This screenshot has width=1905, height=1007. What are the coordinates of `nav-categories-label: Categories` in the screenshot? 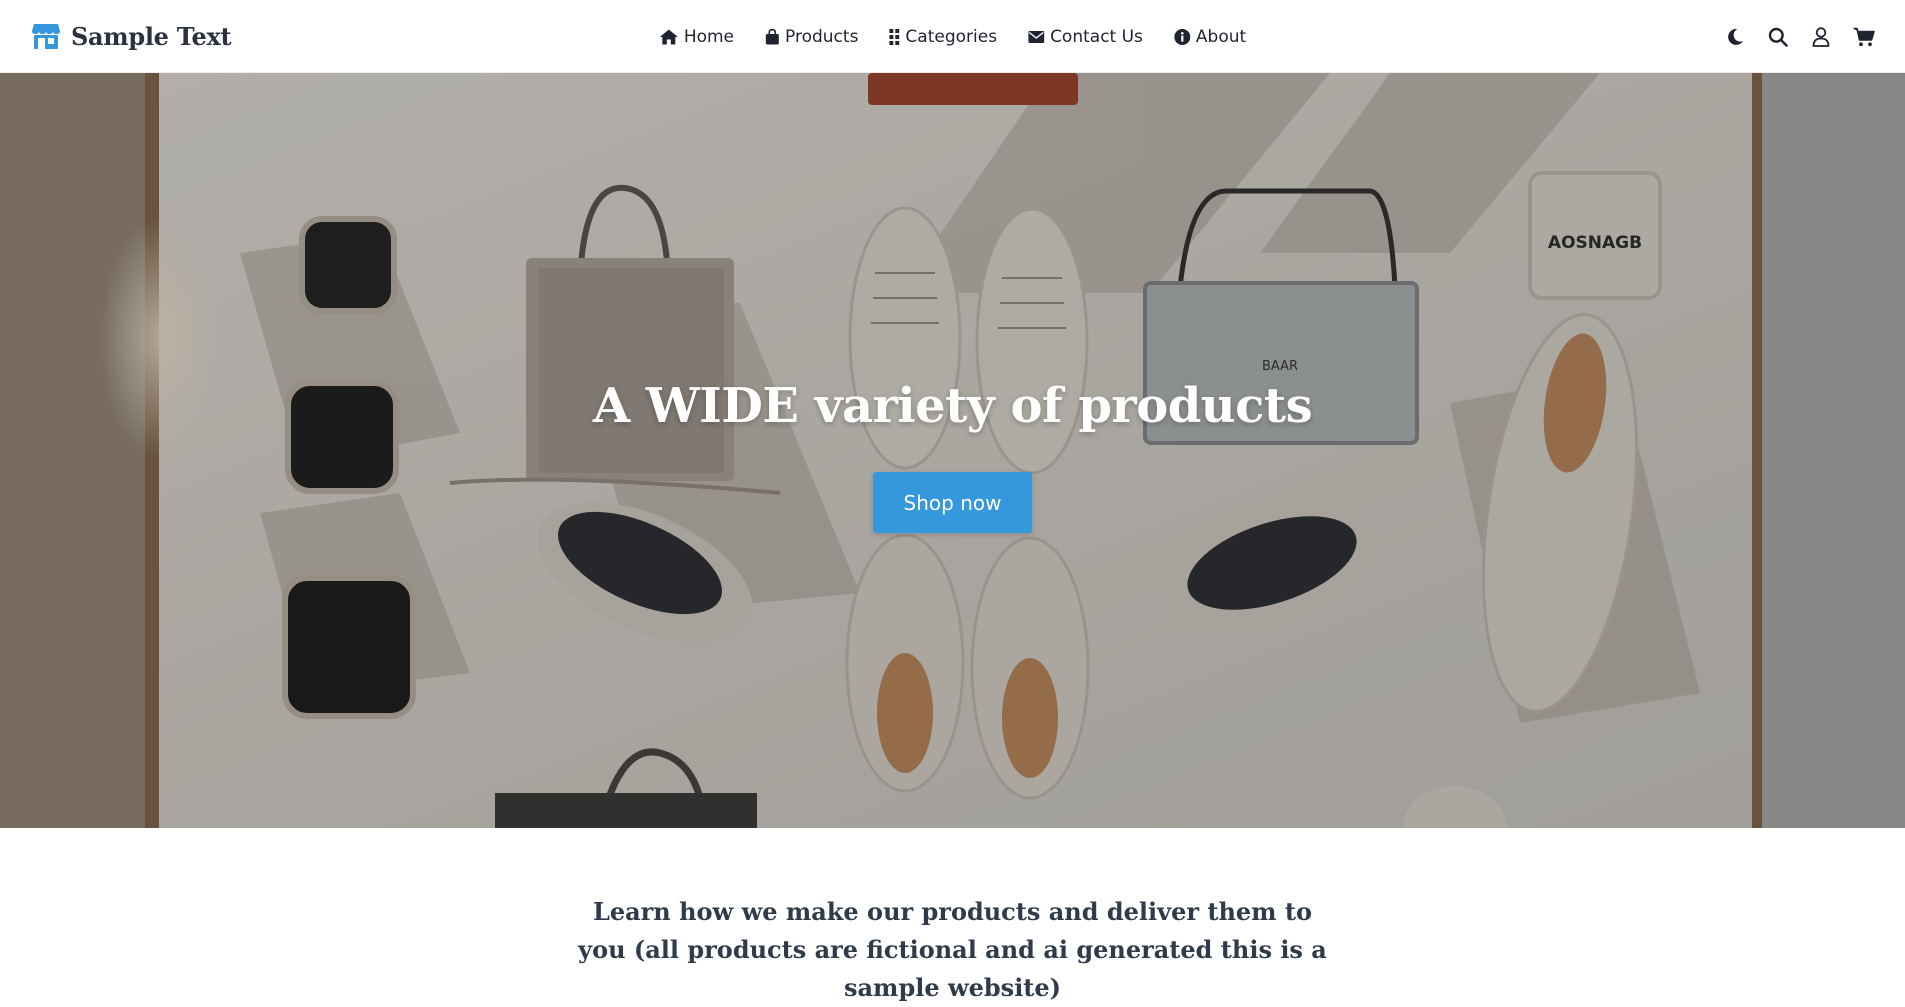 It's located at (951, 36).